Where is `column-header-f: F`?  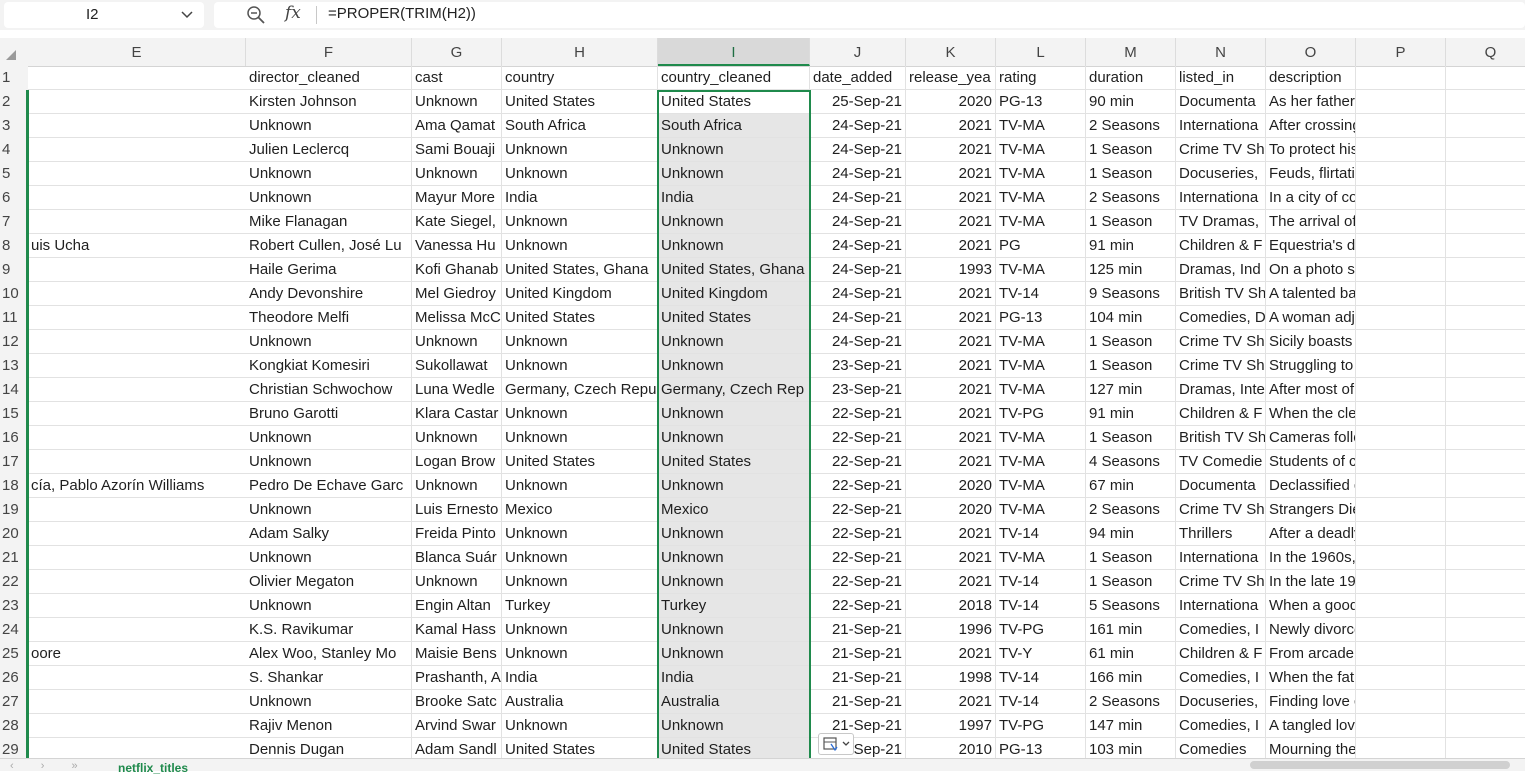 column-header-f: F is located at coordinates (329, 52).